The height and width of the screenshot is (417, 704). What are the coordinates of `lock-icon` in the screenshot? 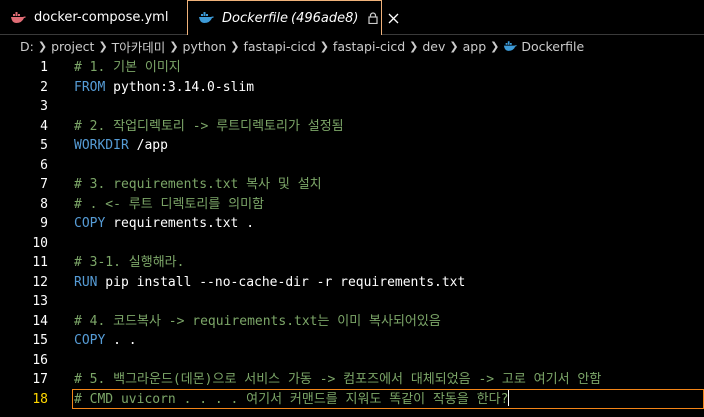 It's located at (373, 18).